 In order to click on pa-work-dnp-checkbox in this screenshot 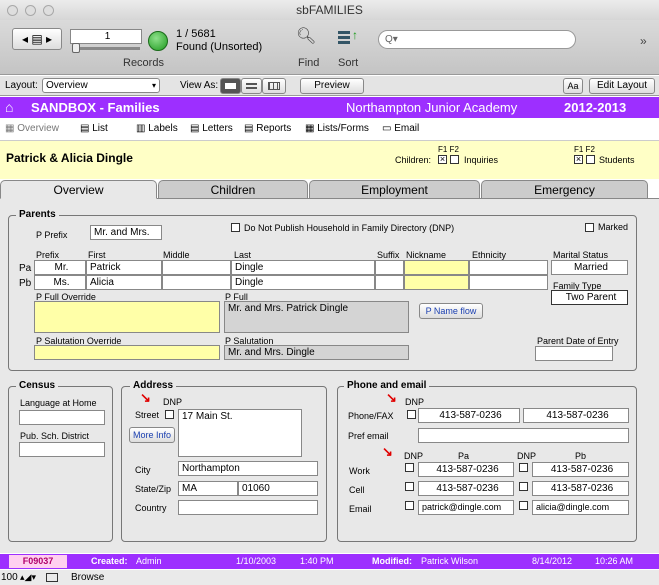, I will do `click(409, 467)`.